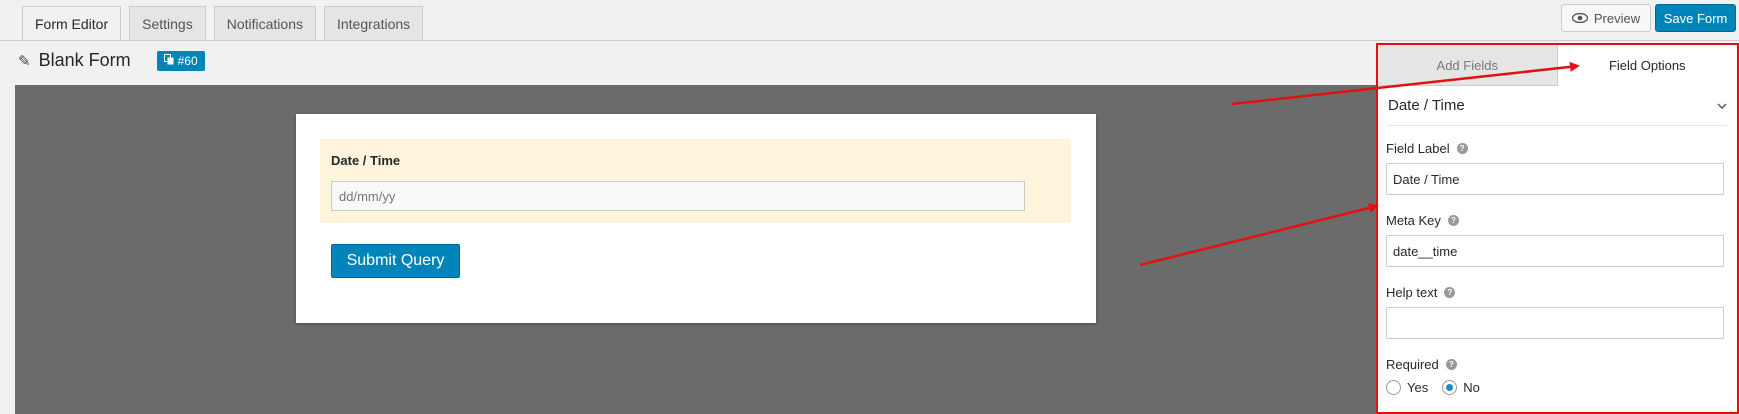 The height and width of the screenshot is (414, 1739). What do you see at coordinates (373, 23) in the screenshot?
I see `tab-integrations: Integrations` at bounding box center [373, 23].